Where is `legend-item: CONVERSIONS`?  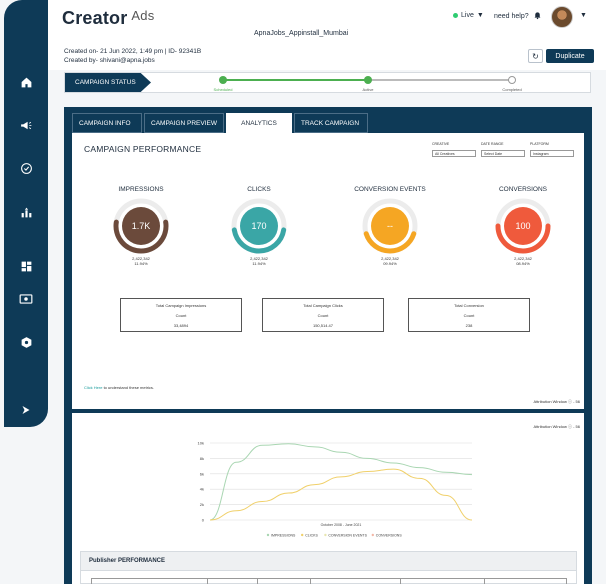 legend-item: CONVERSIONS is located at coordinates (387, 535).